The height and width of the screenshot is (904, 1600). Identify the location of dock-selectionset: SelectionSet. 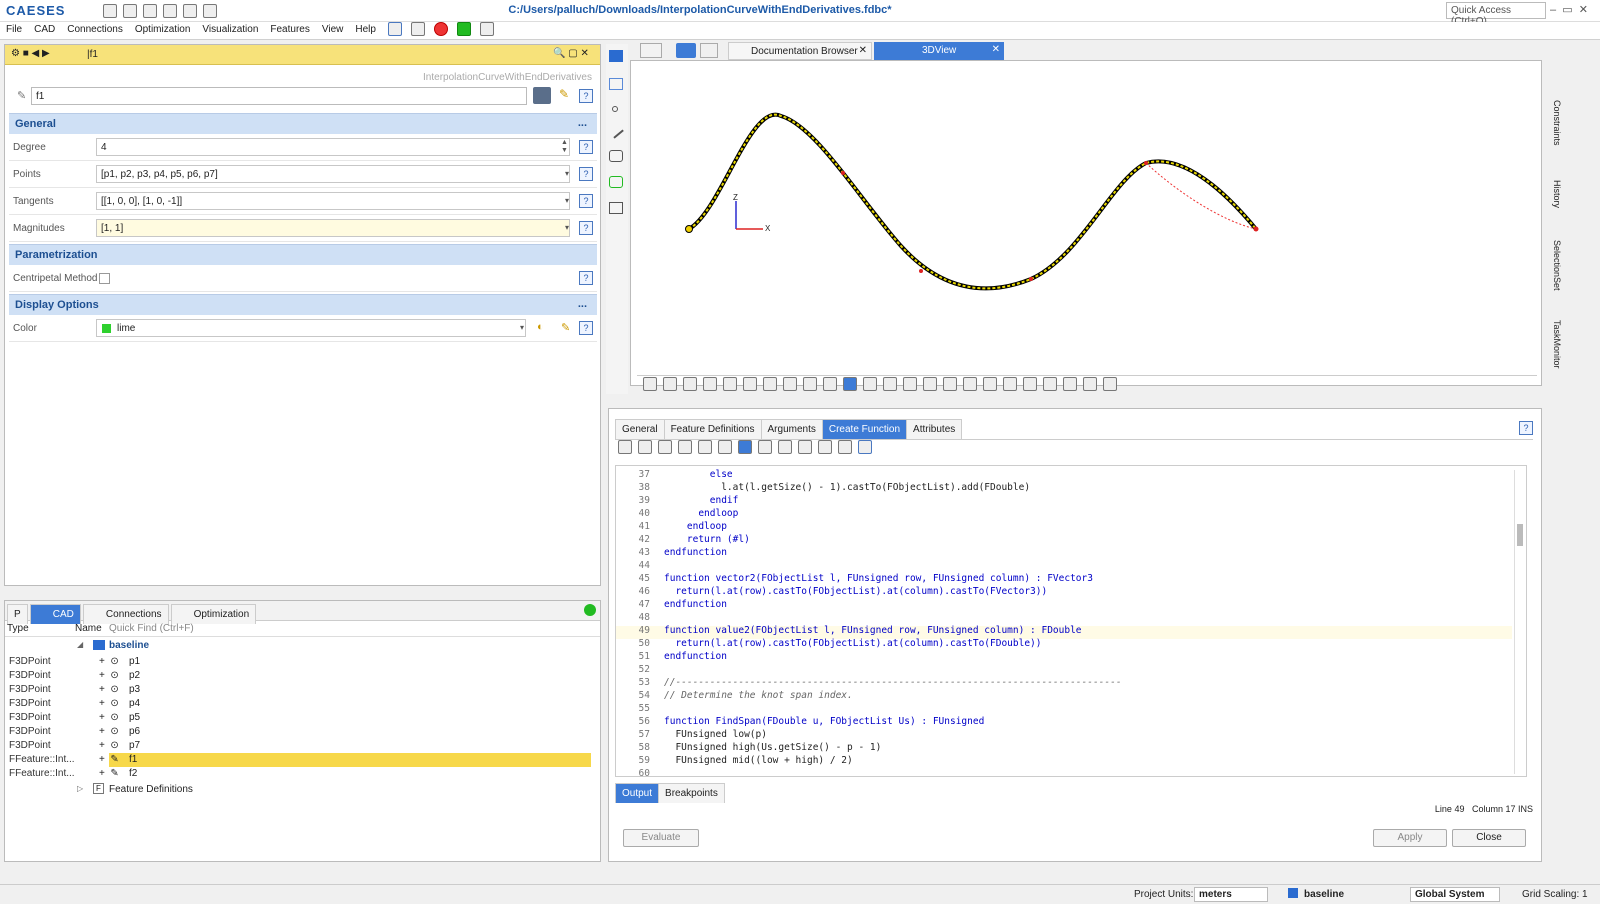
(1557, 265).